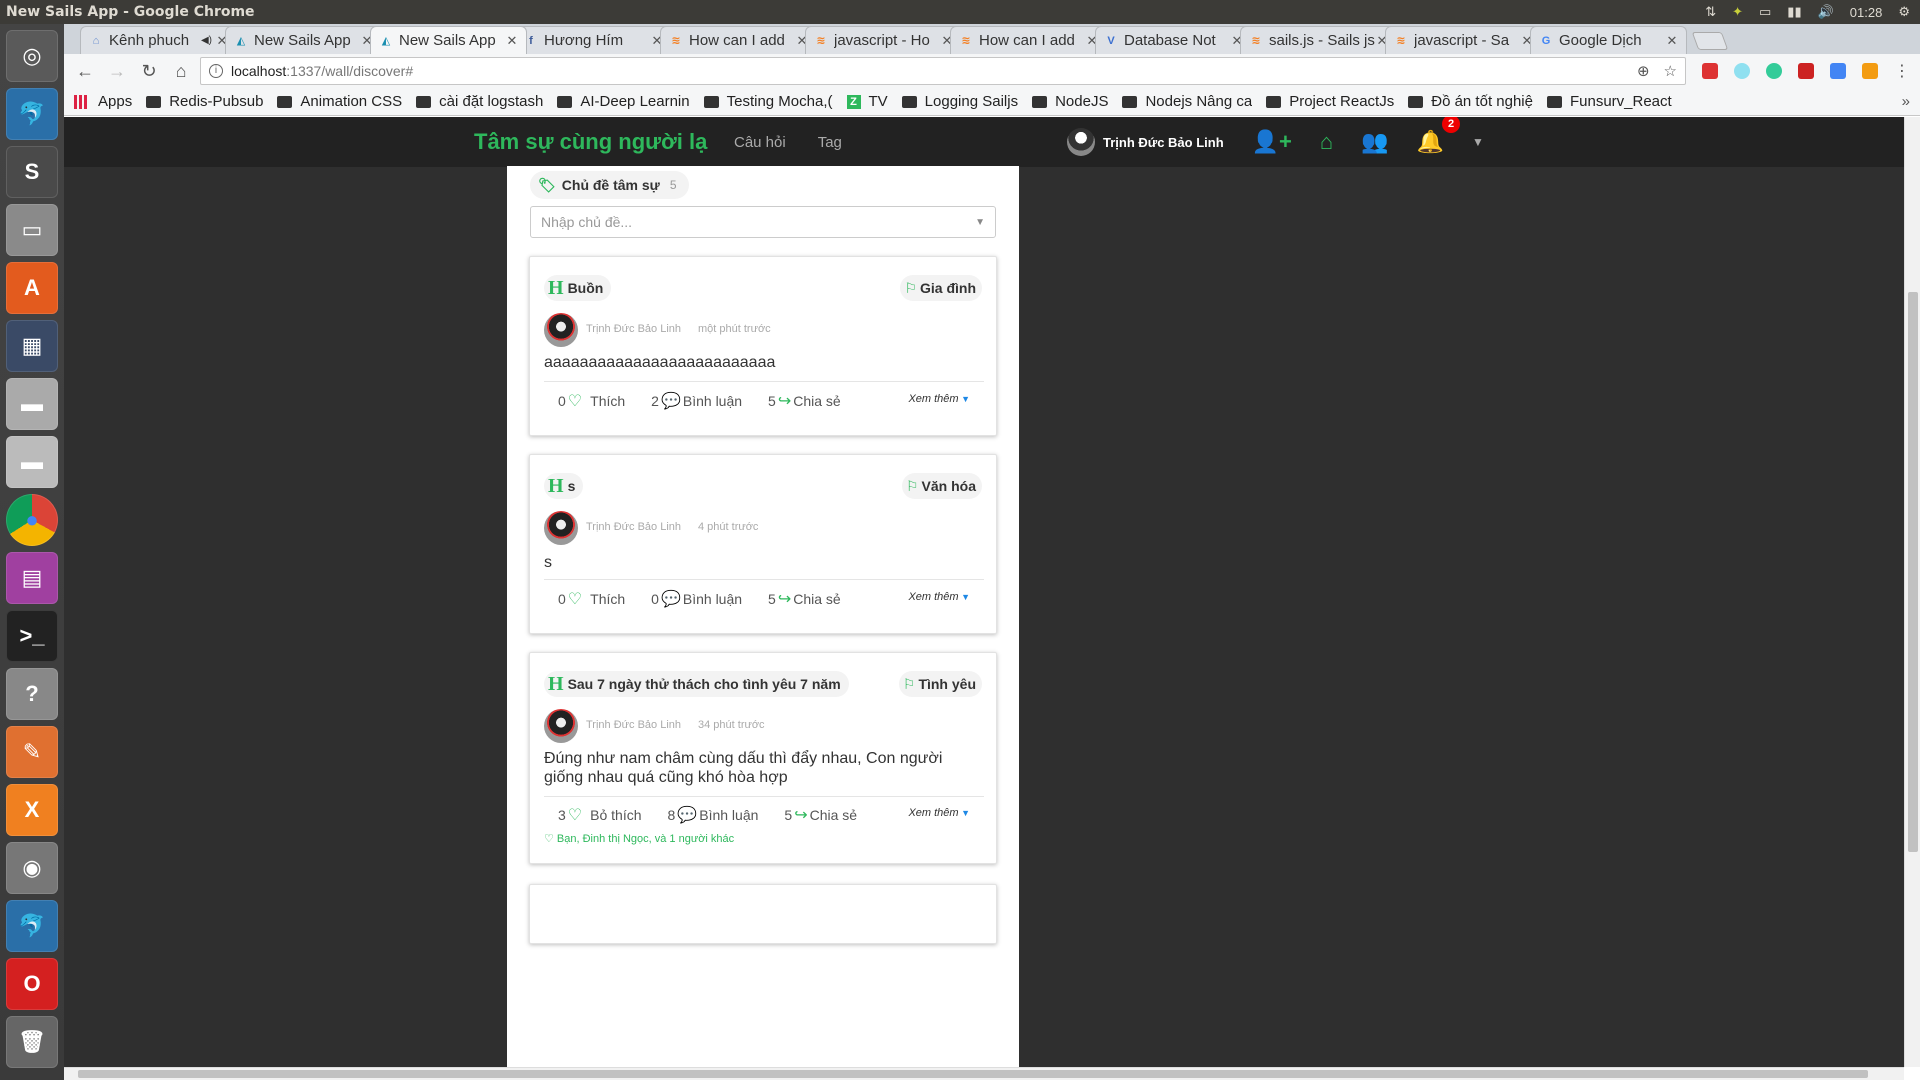  Describe the element at coordinates (1904, 12) in the screenshot. I see `gear-icon: ⚙` at that location.